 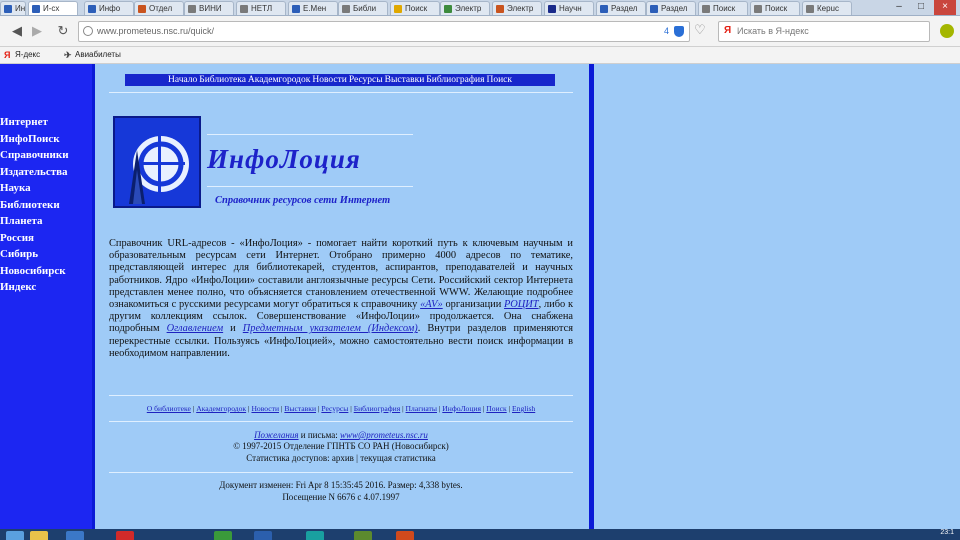 What do you see at coordinates (899, 7) in the screenshot?
I see `minimize-icon: –` at bounding box center [899, 7].